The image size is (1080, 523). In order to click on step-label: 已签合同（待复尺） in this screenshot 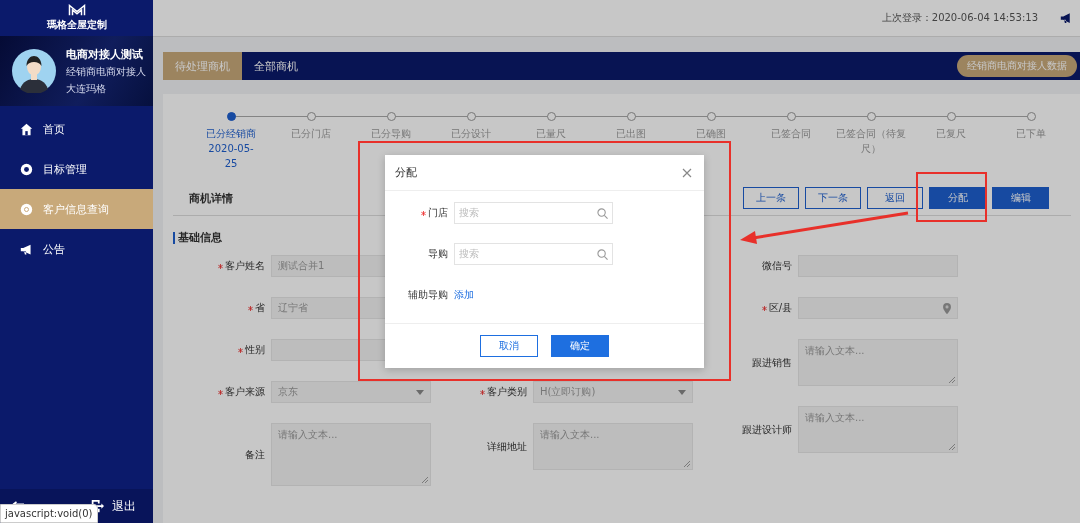, I will do `click(871, 141)`.